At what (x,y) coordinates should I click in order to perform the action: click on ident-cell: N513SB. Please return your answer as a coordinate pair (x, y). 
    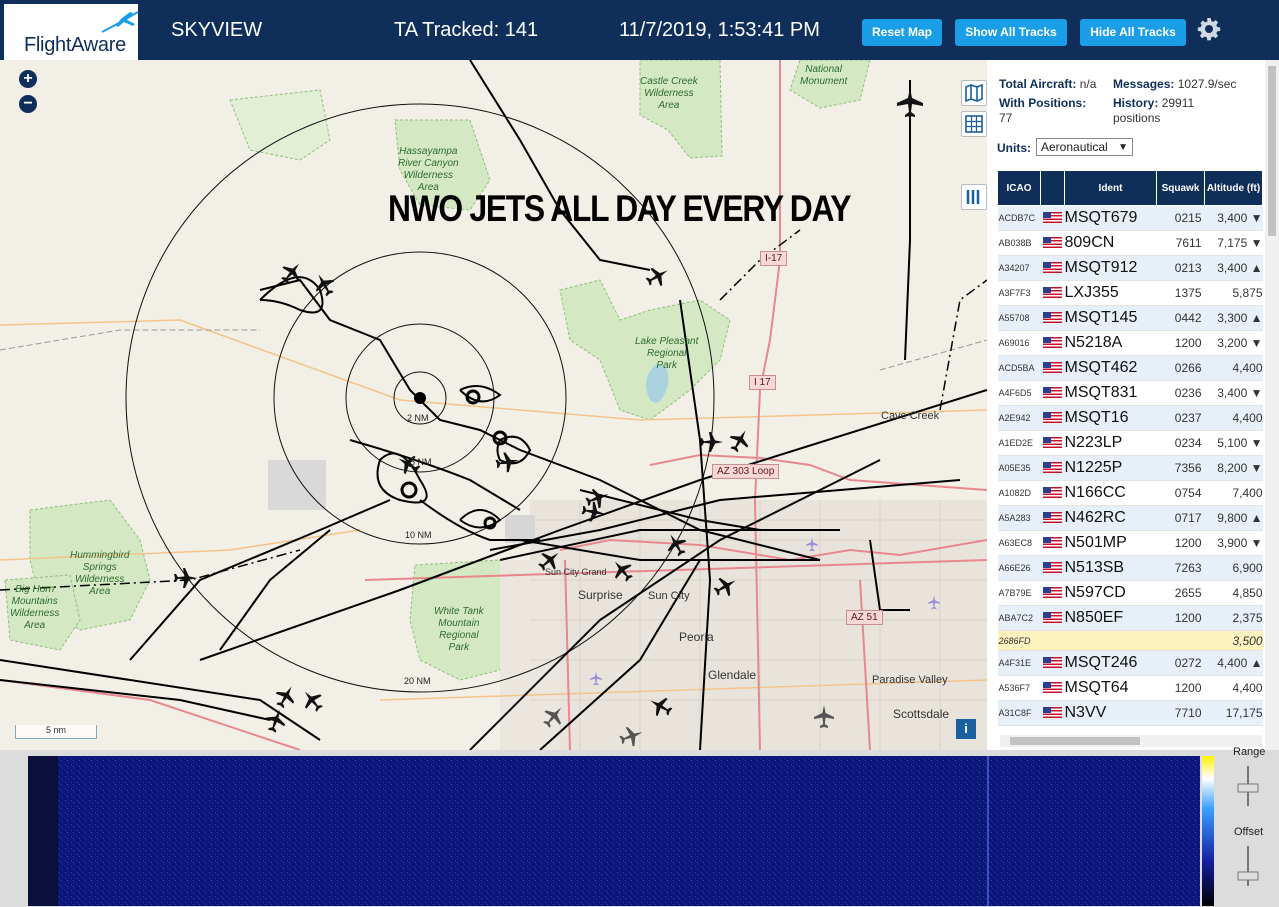
    Looking at the image, I should click on (1110, 568).